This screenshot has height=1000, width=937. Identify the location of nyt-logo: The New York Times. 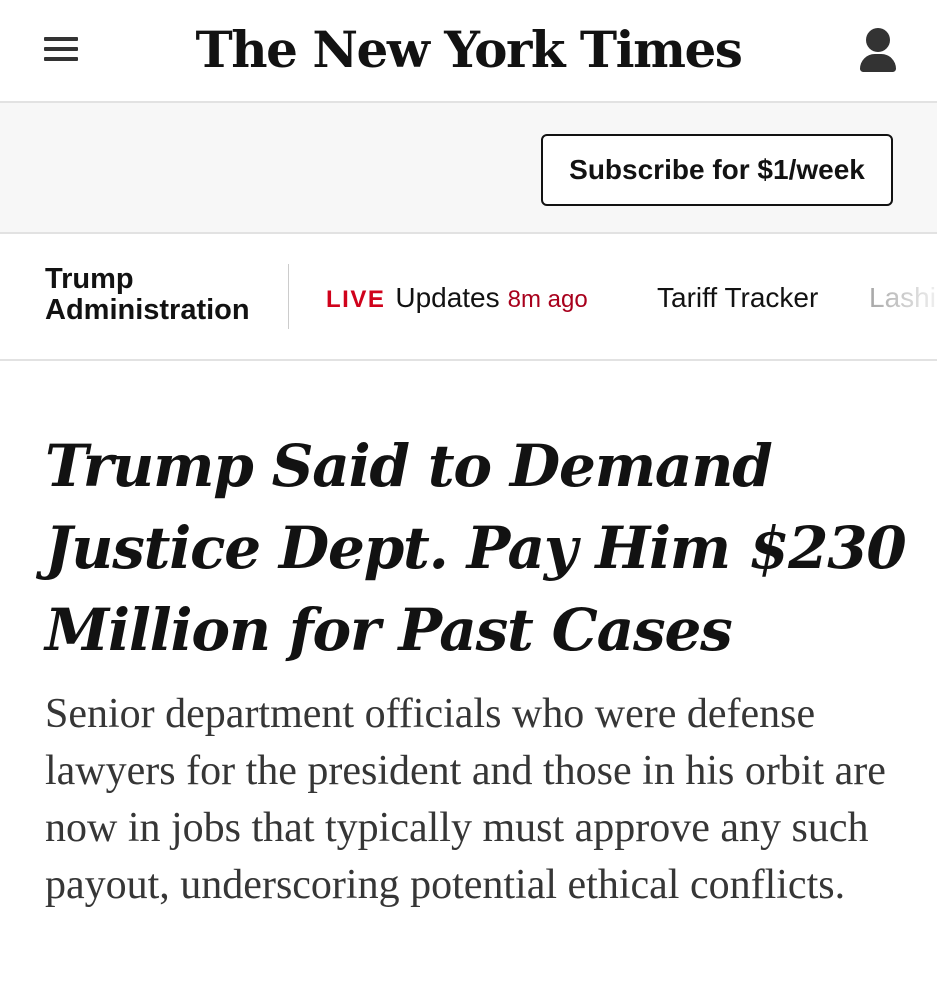
(468, 50).